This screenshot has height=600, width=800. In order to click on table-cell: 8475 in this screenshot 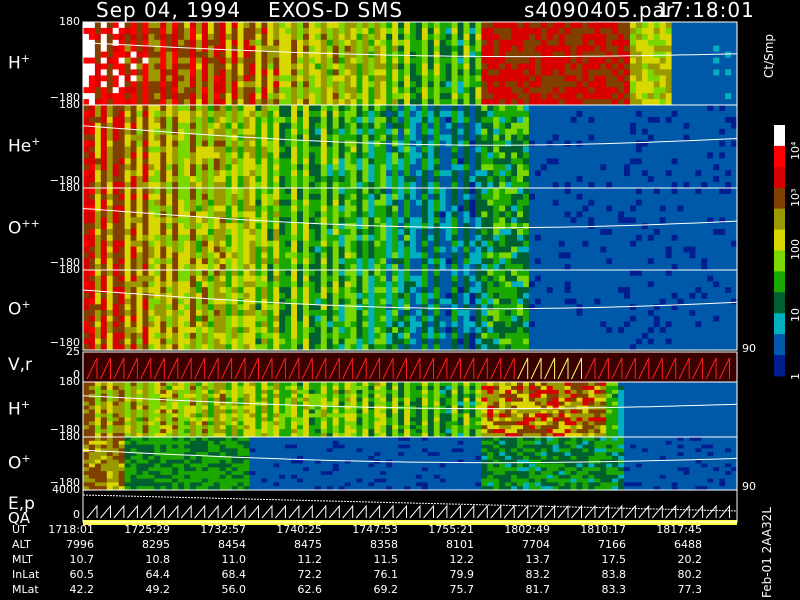, I will do `click(308, 544)`.